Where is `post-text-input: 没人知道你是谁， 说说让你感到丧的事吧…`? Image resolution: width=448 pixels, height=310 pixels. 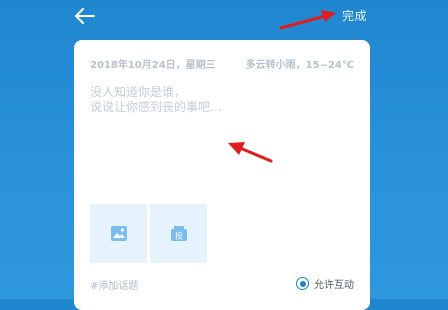
post-text-input: 没人知道你是谁， 说说让你感到丧的事吧… is located at coordinates (220, 115).